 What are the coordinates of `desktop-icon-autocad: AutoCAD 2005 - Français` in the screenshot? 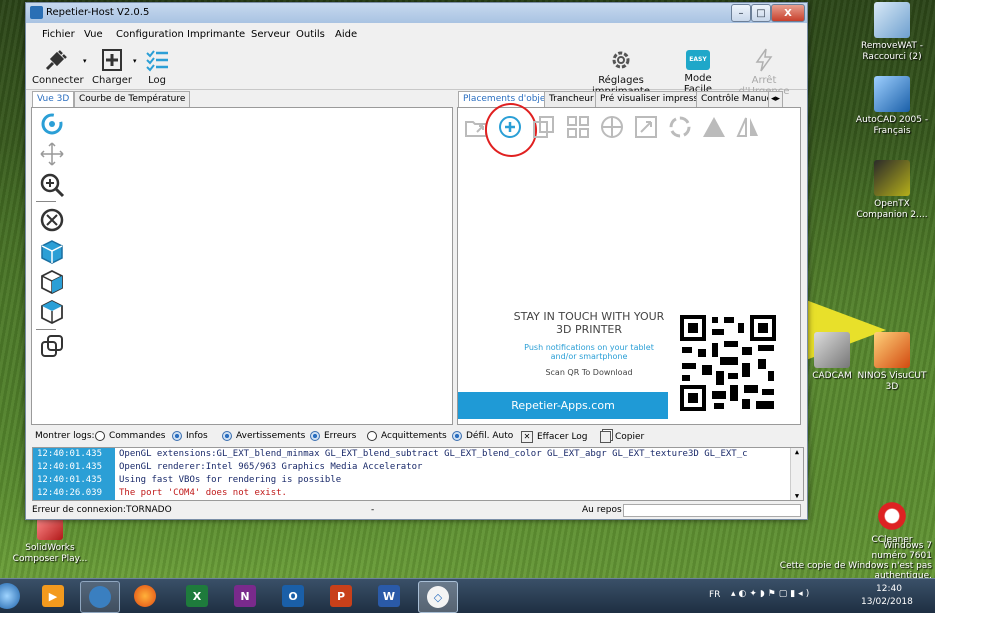 It's located at (892, 106).